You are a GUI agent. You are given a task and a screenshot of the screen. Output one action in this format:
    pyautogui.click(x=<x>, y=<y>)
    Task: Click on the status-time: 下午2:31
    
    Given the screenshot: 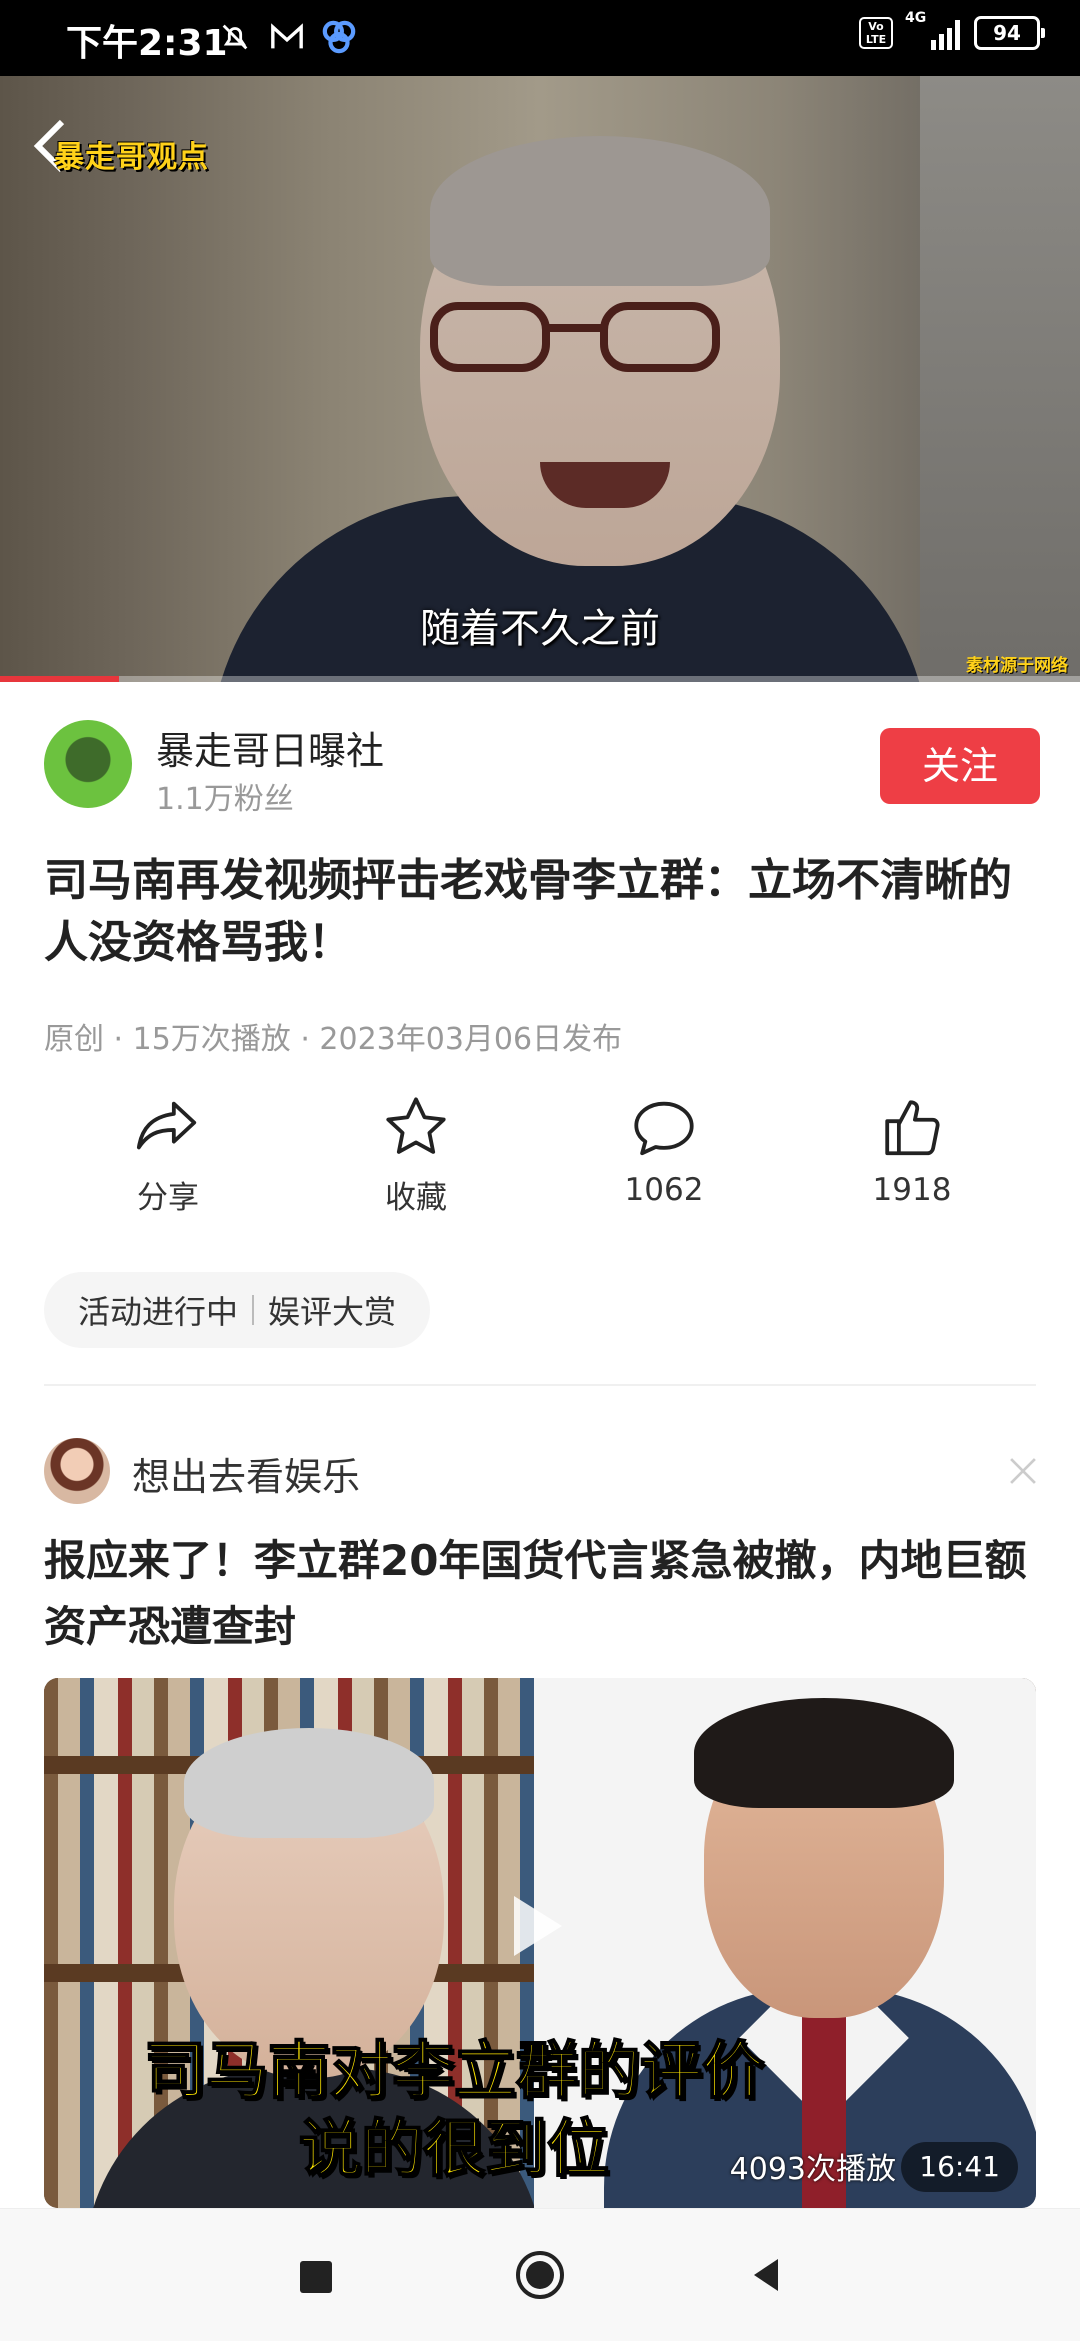 What is the action you would take?
    pyautogui.click(x=147, y=43)
    